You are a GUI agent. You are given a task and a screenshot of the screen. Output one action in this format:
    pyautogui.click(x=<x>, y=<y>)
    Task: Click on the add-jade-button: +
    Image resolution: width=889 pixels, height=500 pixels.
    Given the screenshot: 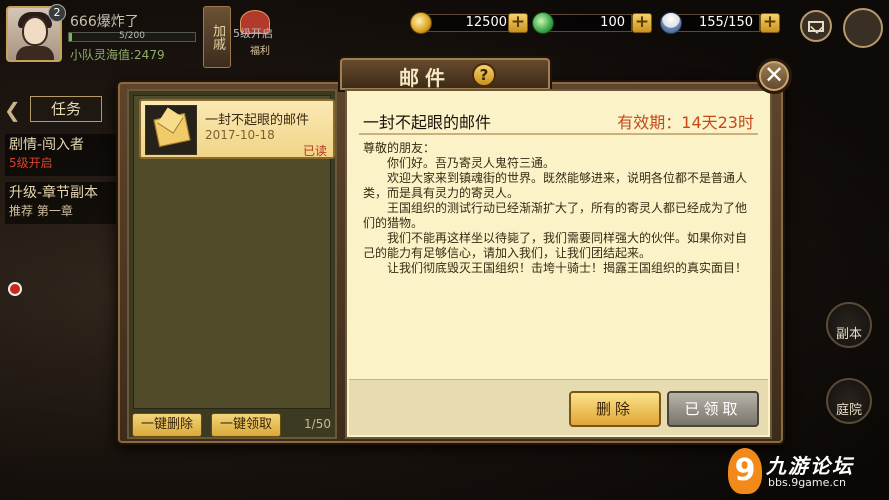 What is the action you would take?
    pyautogui.click(x=642, y=23)
    